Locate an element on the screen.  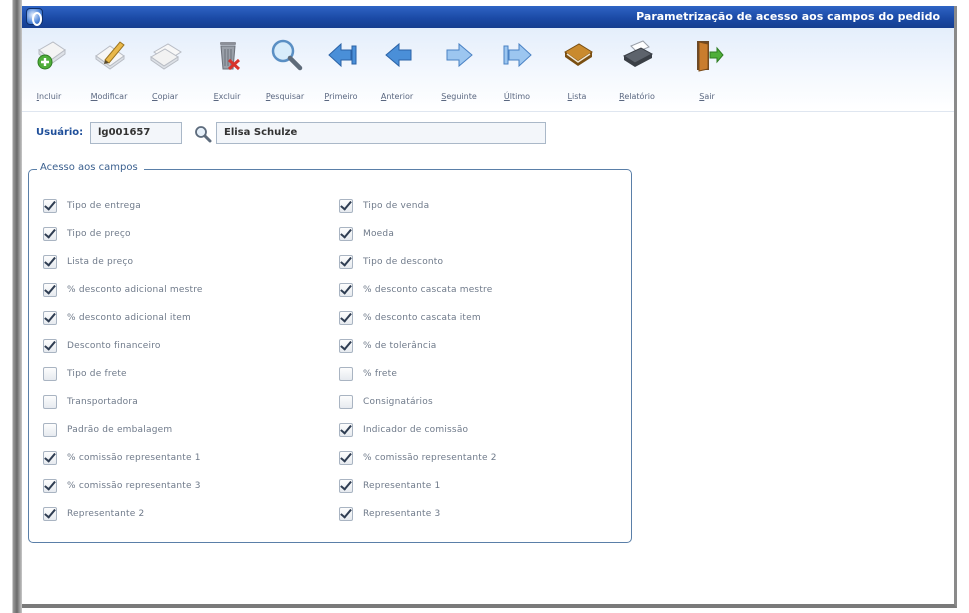
exit-door-icon is located at coordinates (710, 56).